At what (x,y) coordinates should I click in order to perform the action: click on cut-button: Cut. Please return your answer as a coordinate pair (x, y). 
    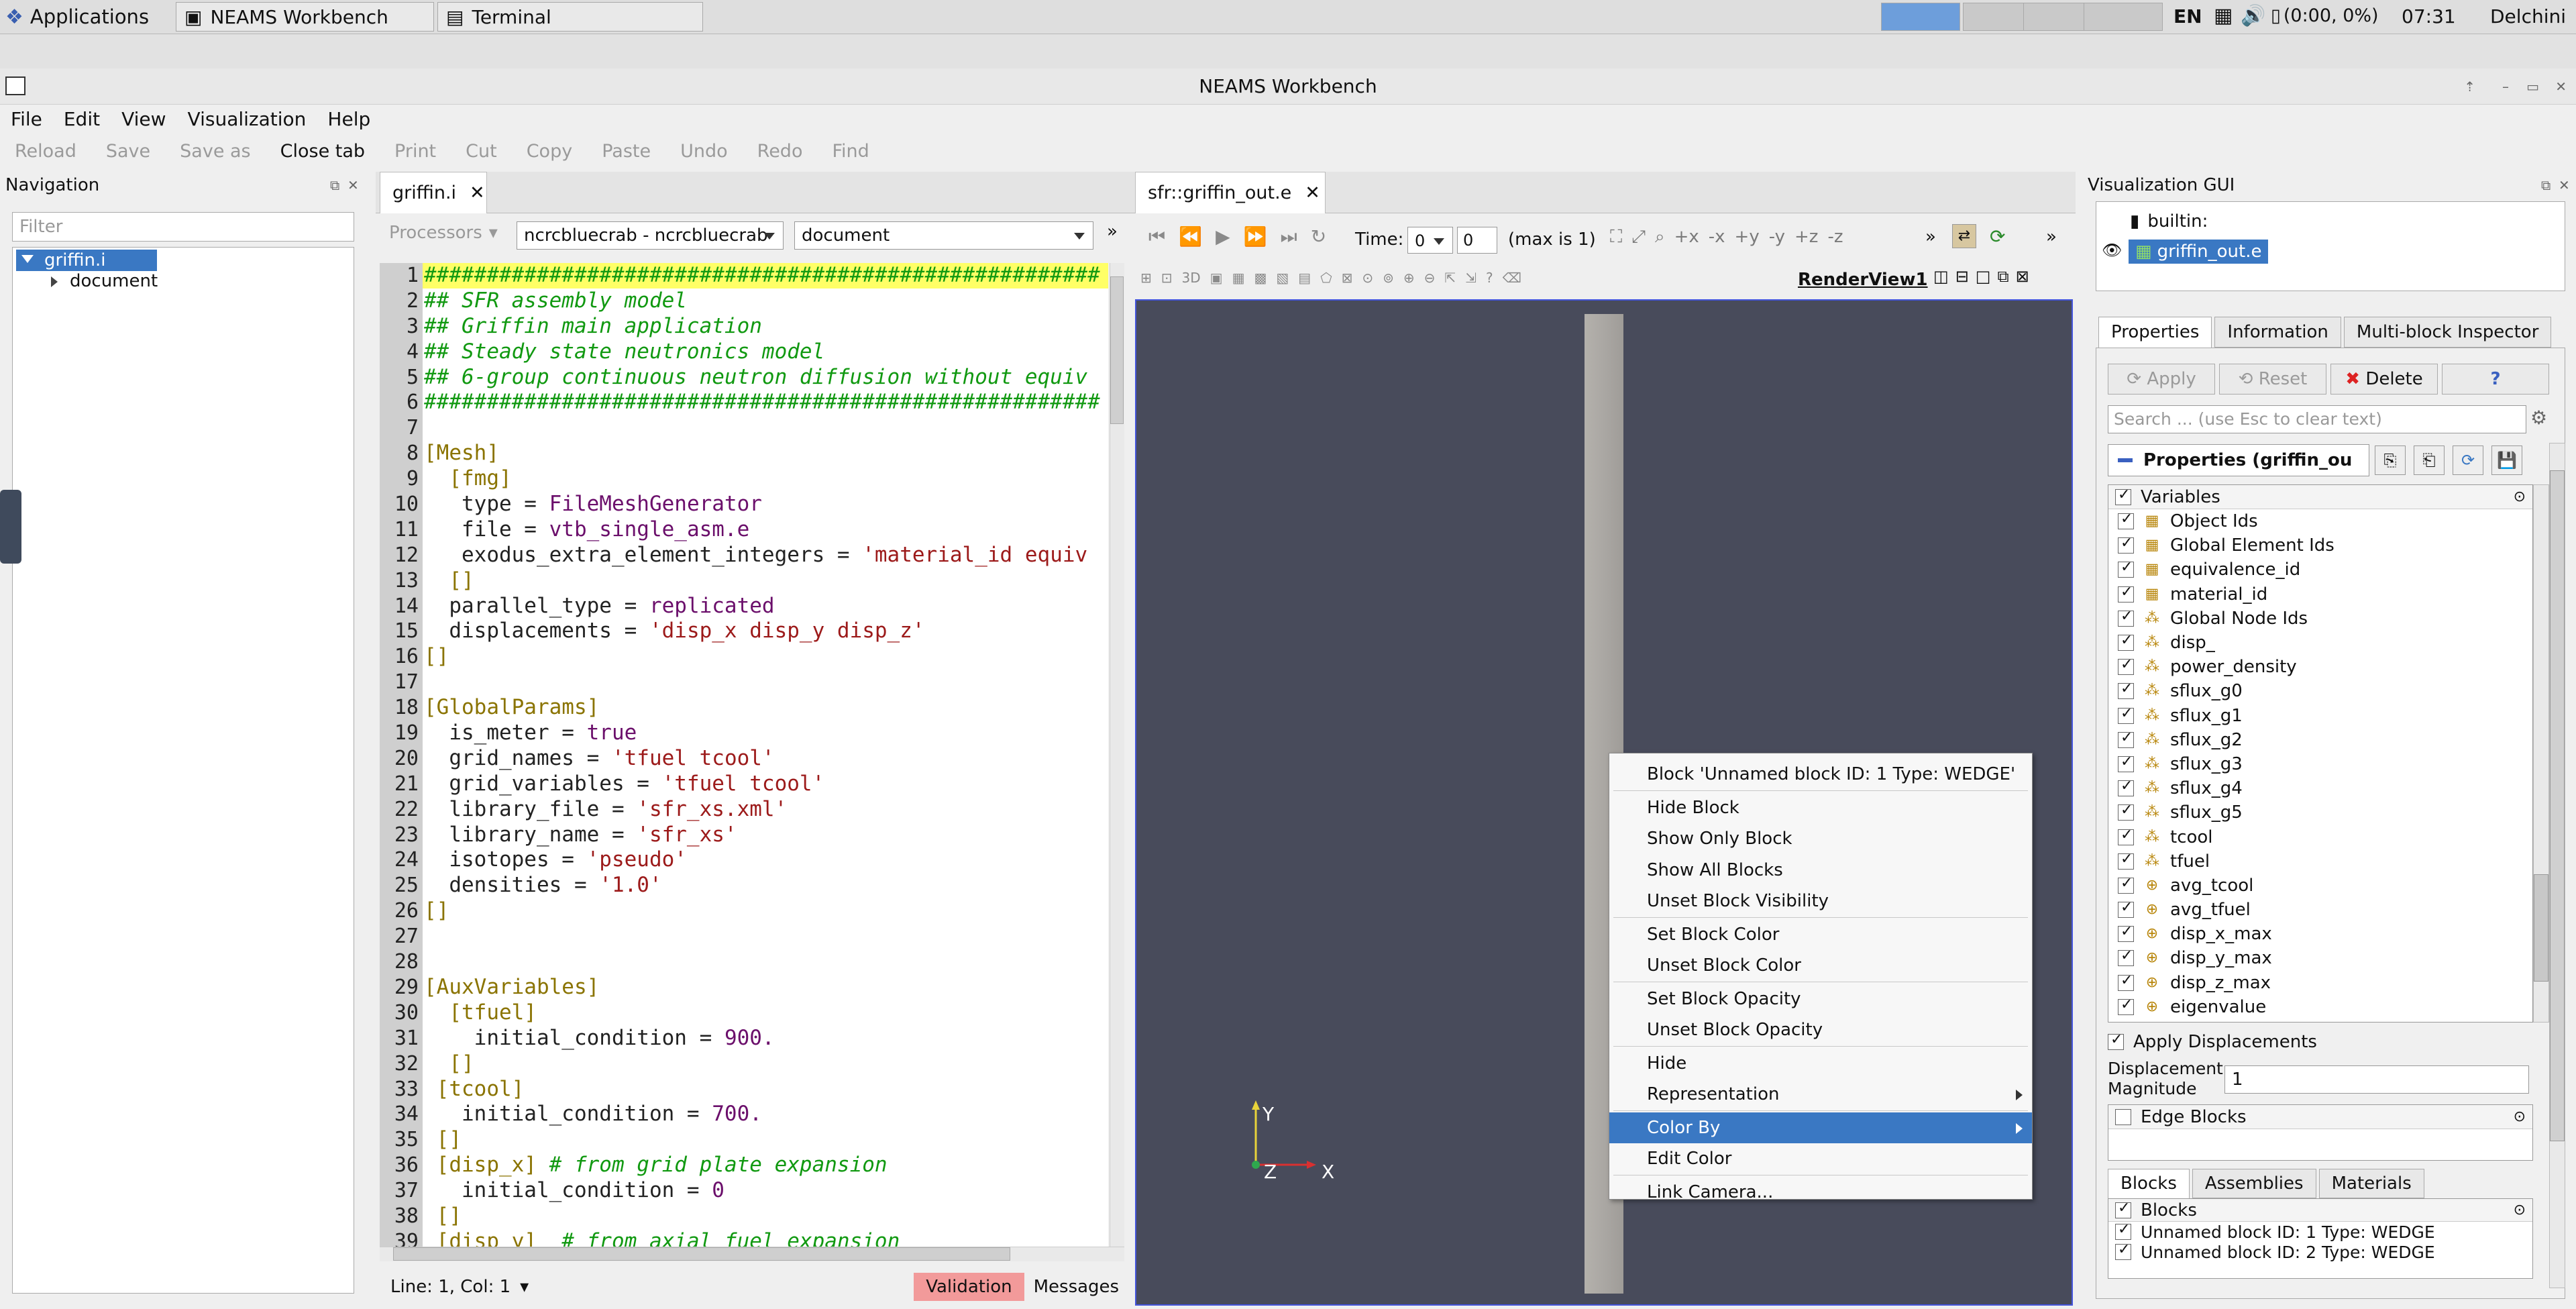
    Looking at the image, I should click on (481, 151).